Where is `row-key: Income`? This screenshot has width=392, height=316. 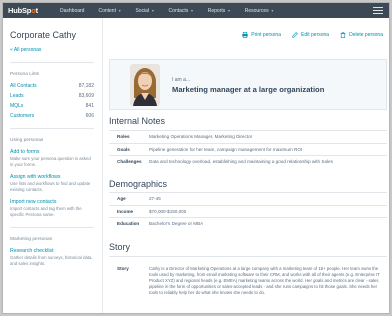
row-key: Income is located at coordinates (125, 211).